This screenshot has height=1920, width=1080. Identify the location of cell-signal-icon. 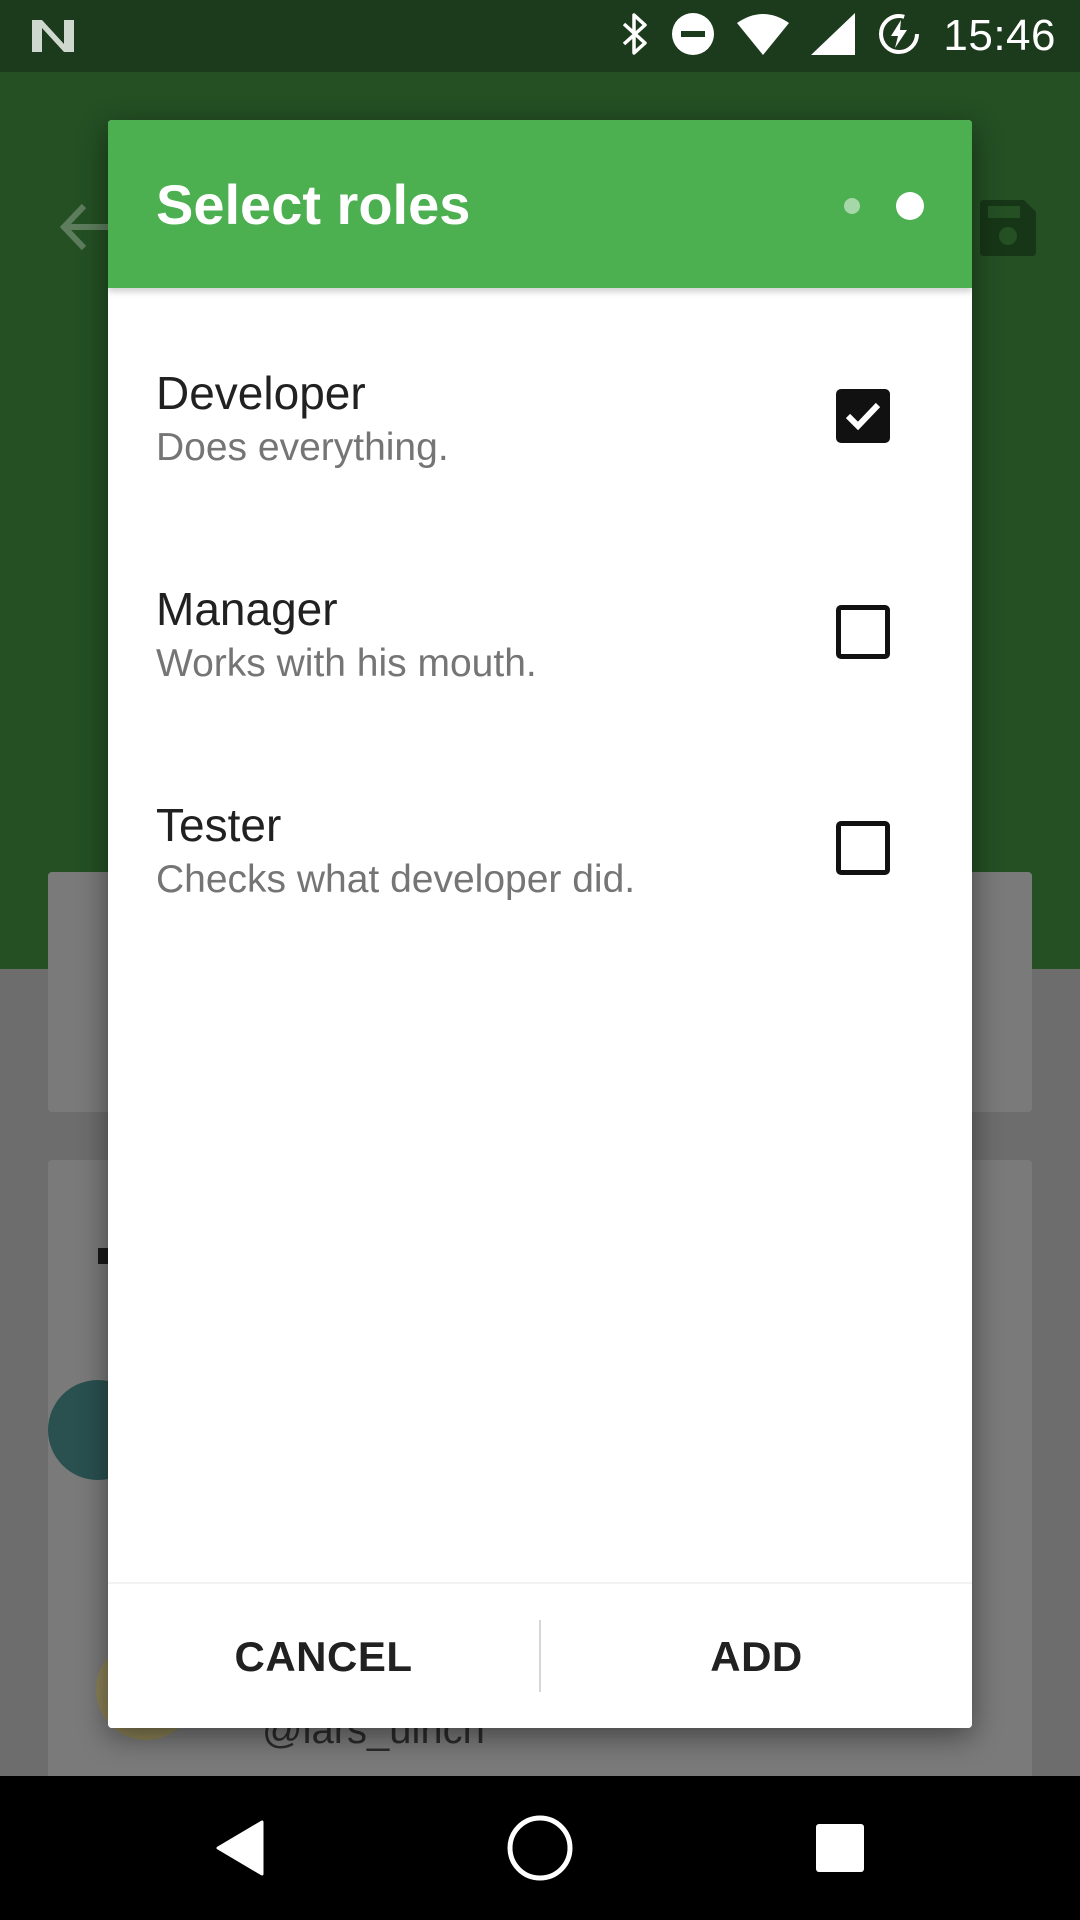
(833, 36).